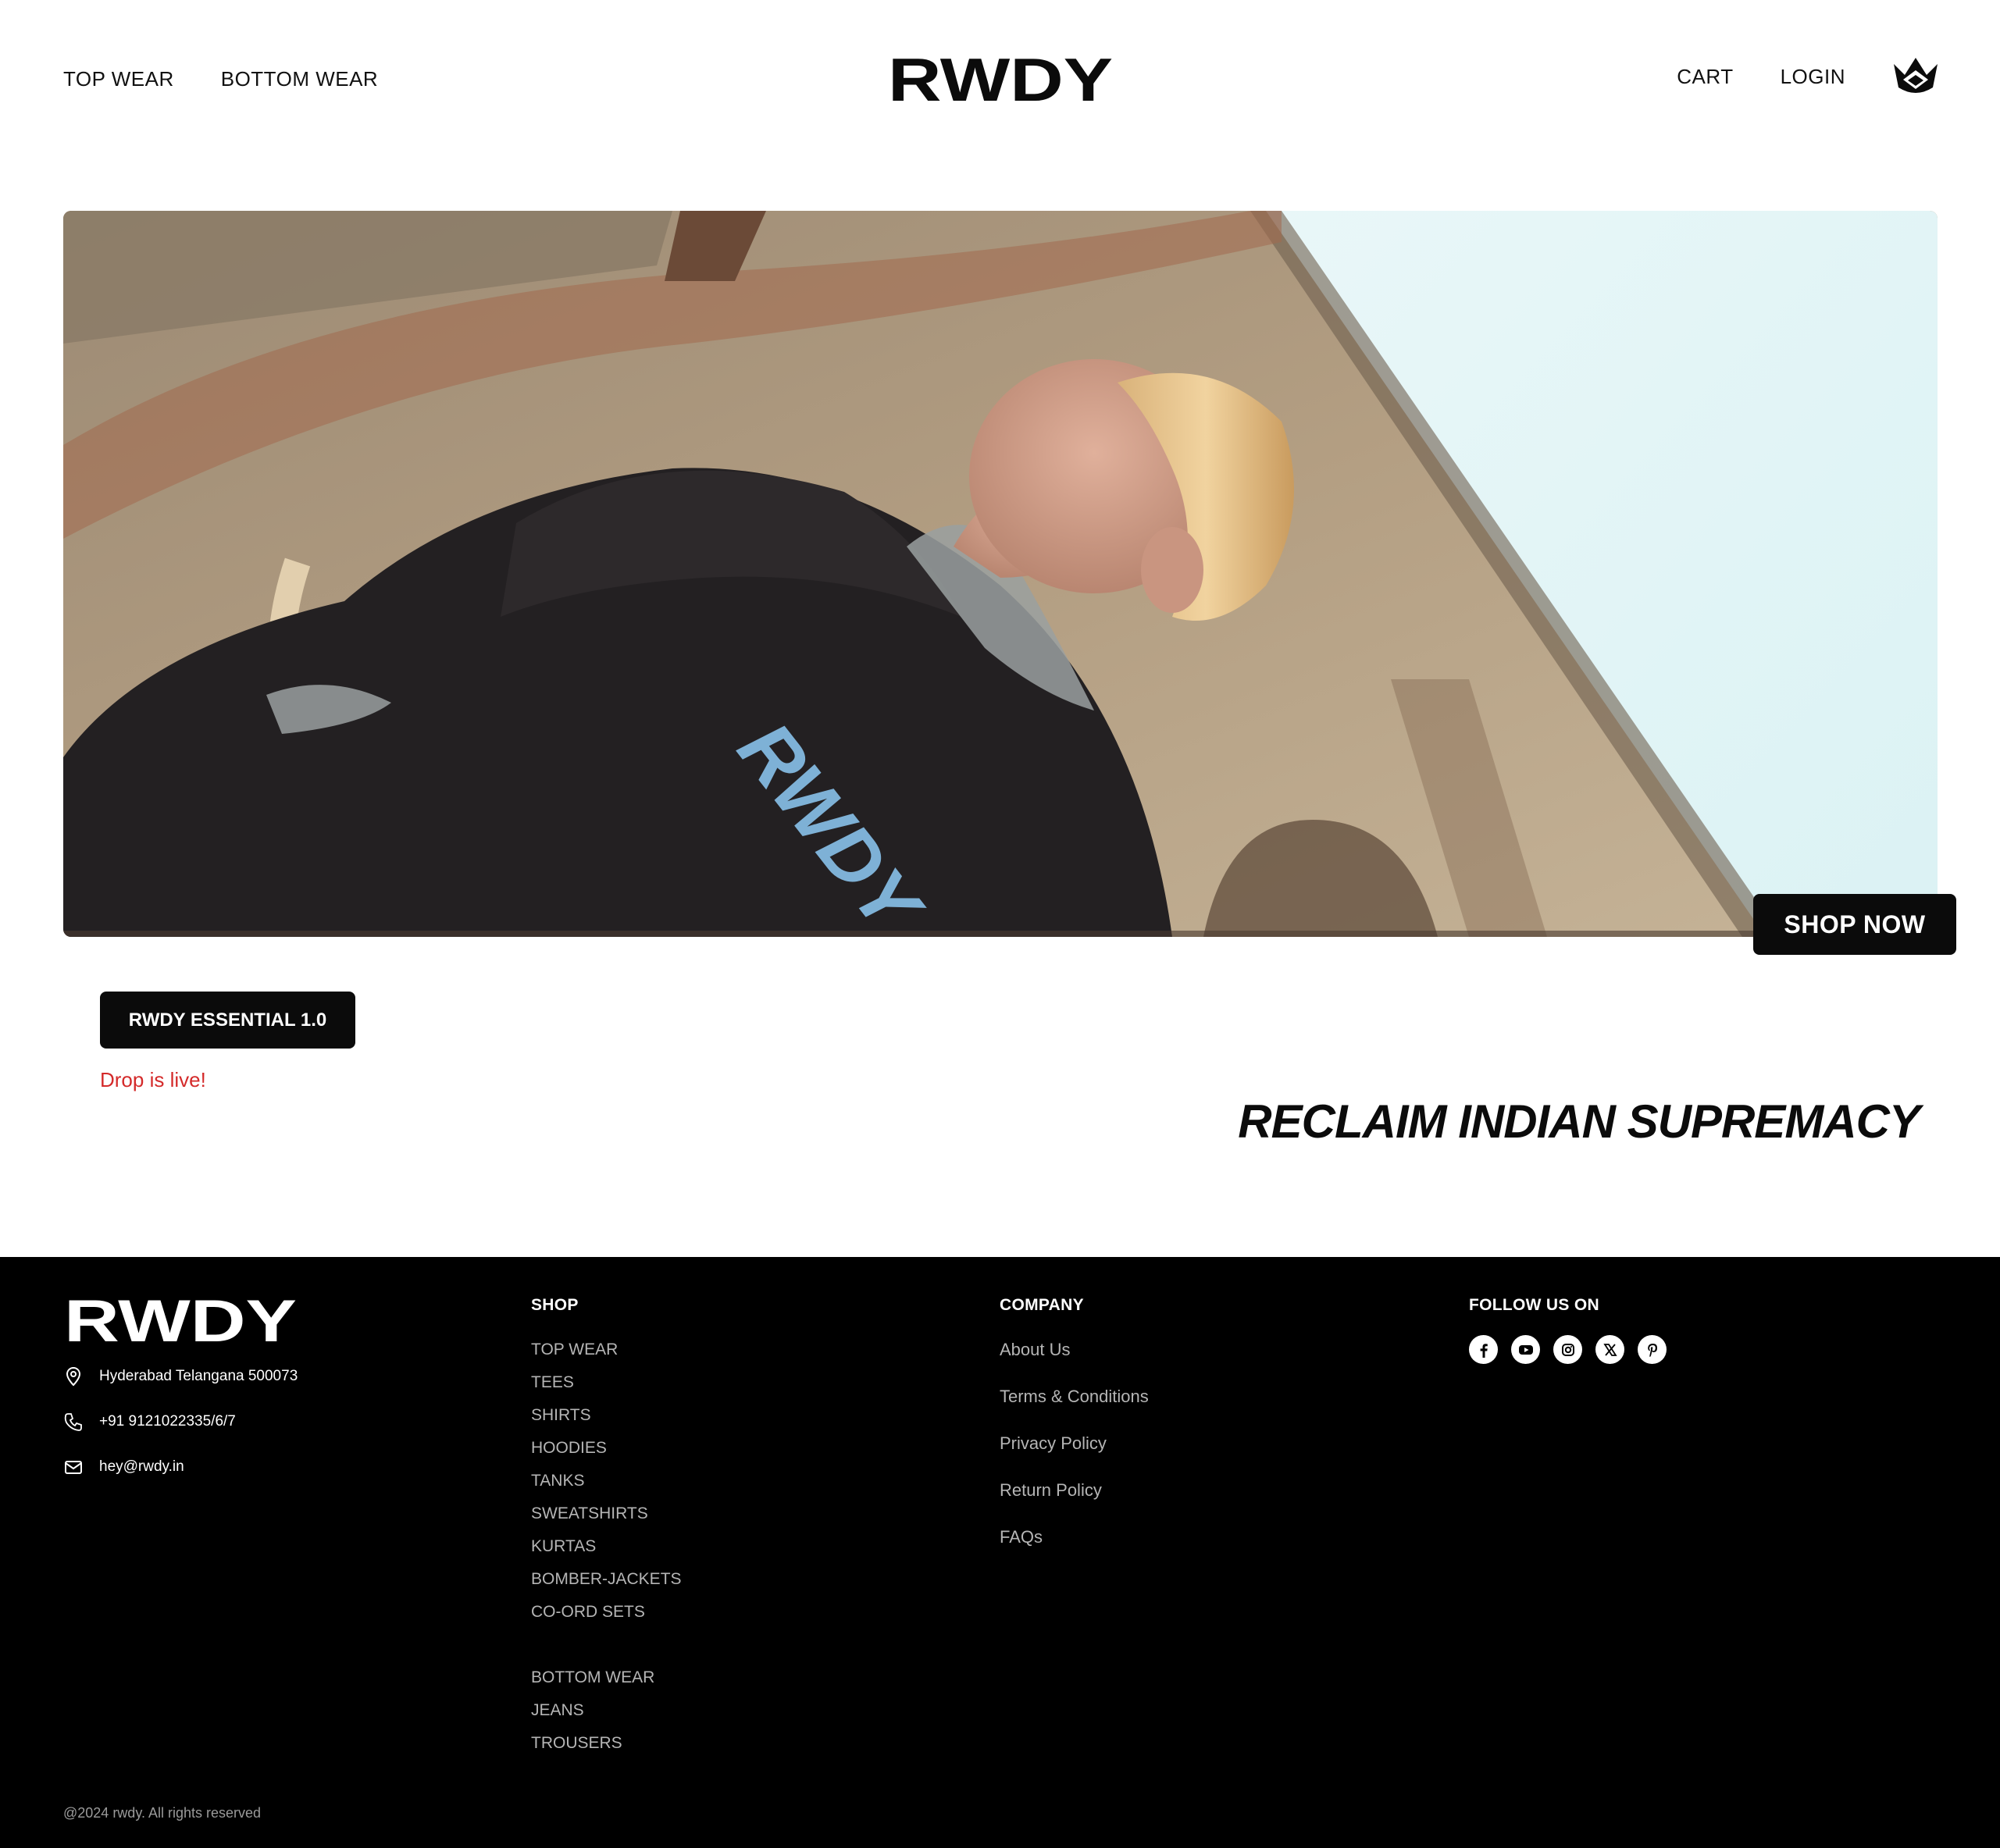  Describe the element at coordinates (73, 1377) in the screenshot. I see `location-pin-icon` at that location.